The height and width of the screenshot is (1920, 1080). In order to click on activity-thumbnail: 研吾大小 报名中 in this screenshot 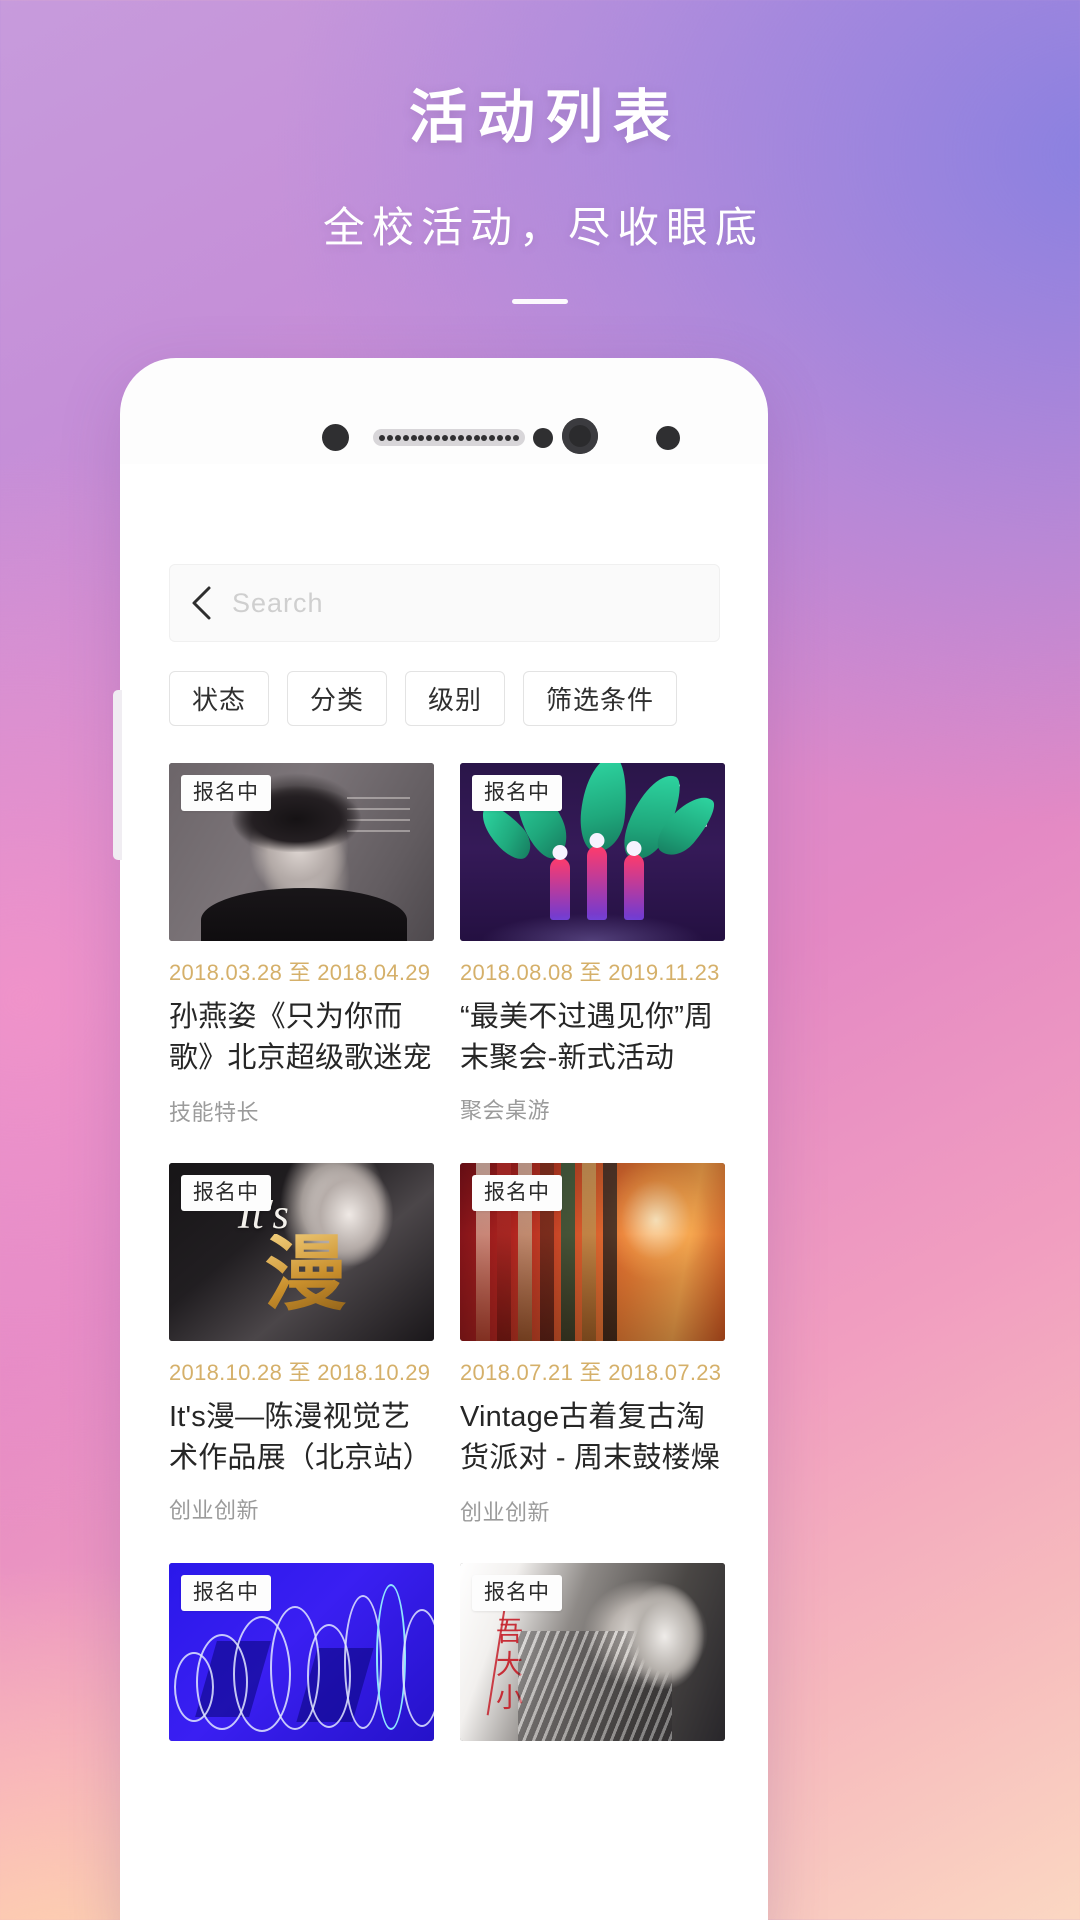, I will do `click(592, 1652)`.